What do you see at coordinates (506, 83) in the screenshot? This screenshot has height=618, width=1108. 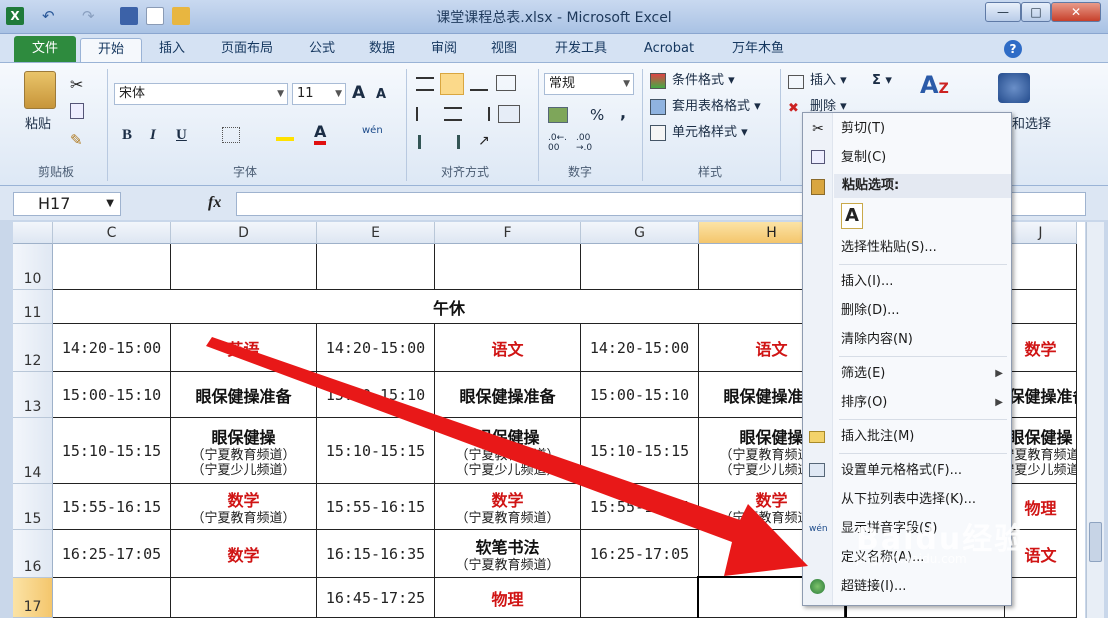 I see `wrap-text-icon` at bounding box center [506, 83].